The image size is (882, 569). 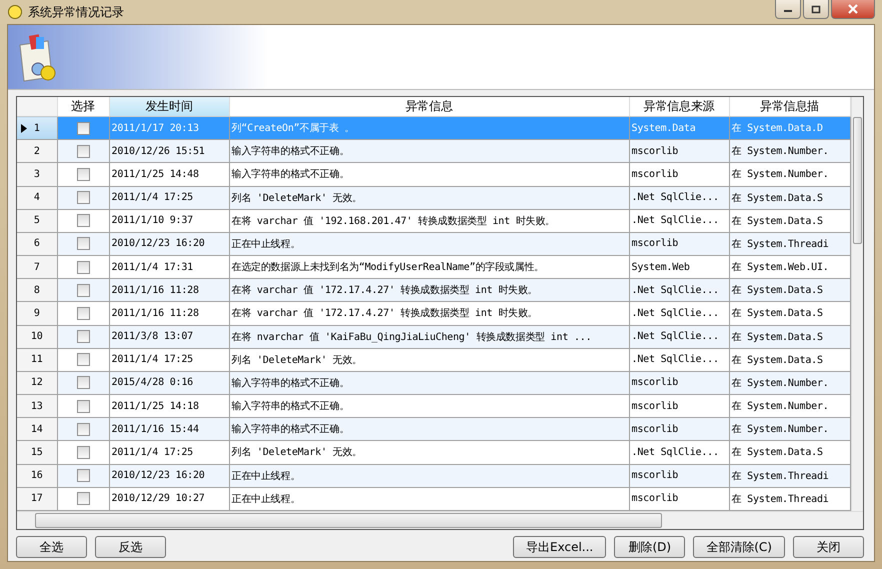 What do you see at coordinates (429, 128) in the screenshot?
I see `table-cell: 列“CreateOn”不属于表 。` at bounding box center [429, 128].